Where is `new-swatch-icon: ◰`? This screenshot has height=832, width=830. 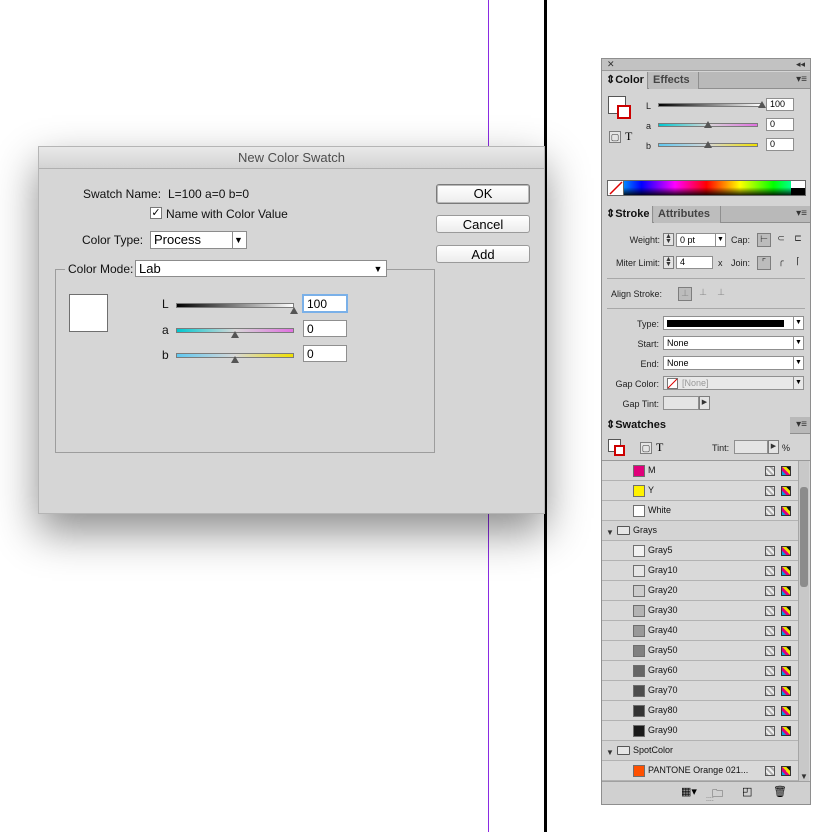 new-swatch-icon: ◰ is located at coordinates (747, 791).